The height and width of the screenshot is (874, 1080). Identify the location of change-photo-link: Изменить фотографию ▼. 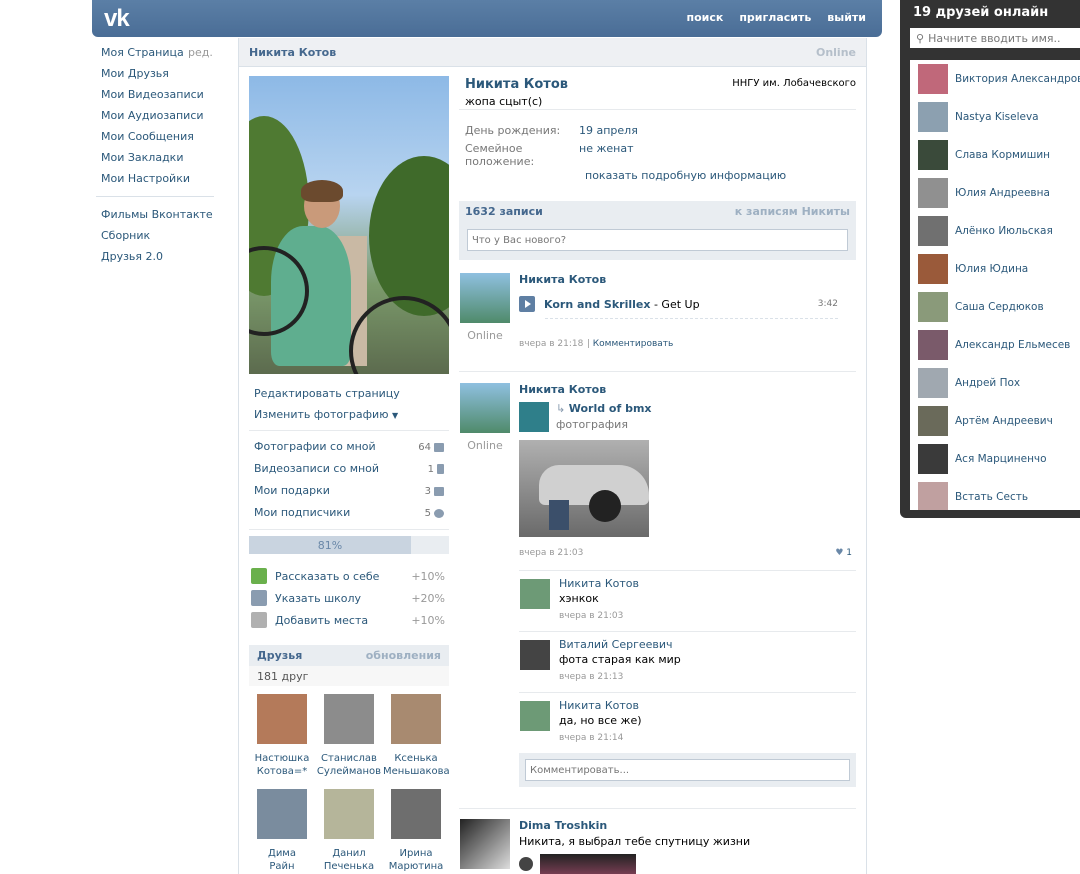
(349, 414).